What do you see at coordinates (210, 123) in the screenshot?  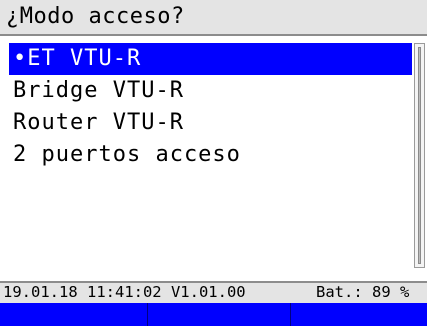 I see `menu-item-router-vtu-r: Router VTU-R` at bounding box center [210, 123].